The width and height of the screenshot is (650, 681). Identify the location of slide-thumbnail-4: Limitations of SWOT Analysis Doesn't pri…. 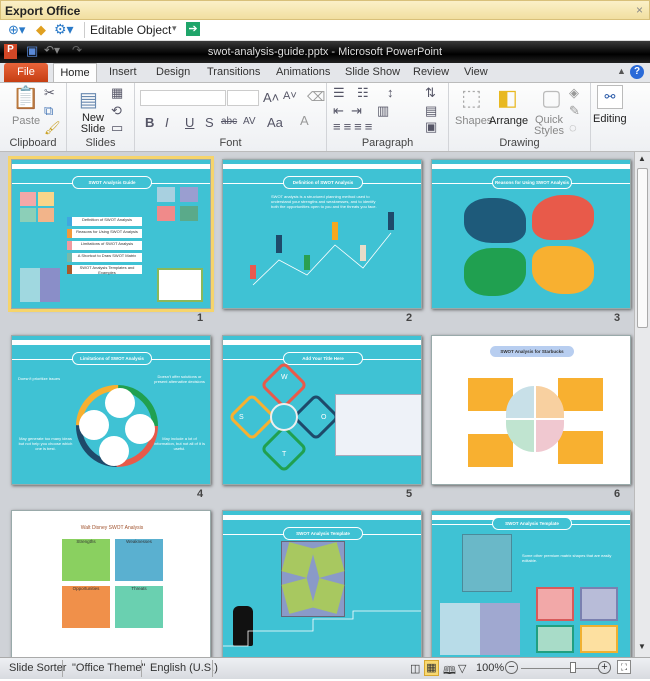
(111, 410).